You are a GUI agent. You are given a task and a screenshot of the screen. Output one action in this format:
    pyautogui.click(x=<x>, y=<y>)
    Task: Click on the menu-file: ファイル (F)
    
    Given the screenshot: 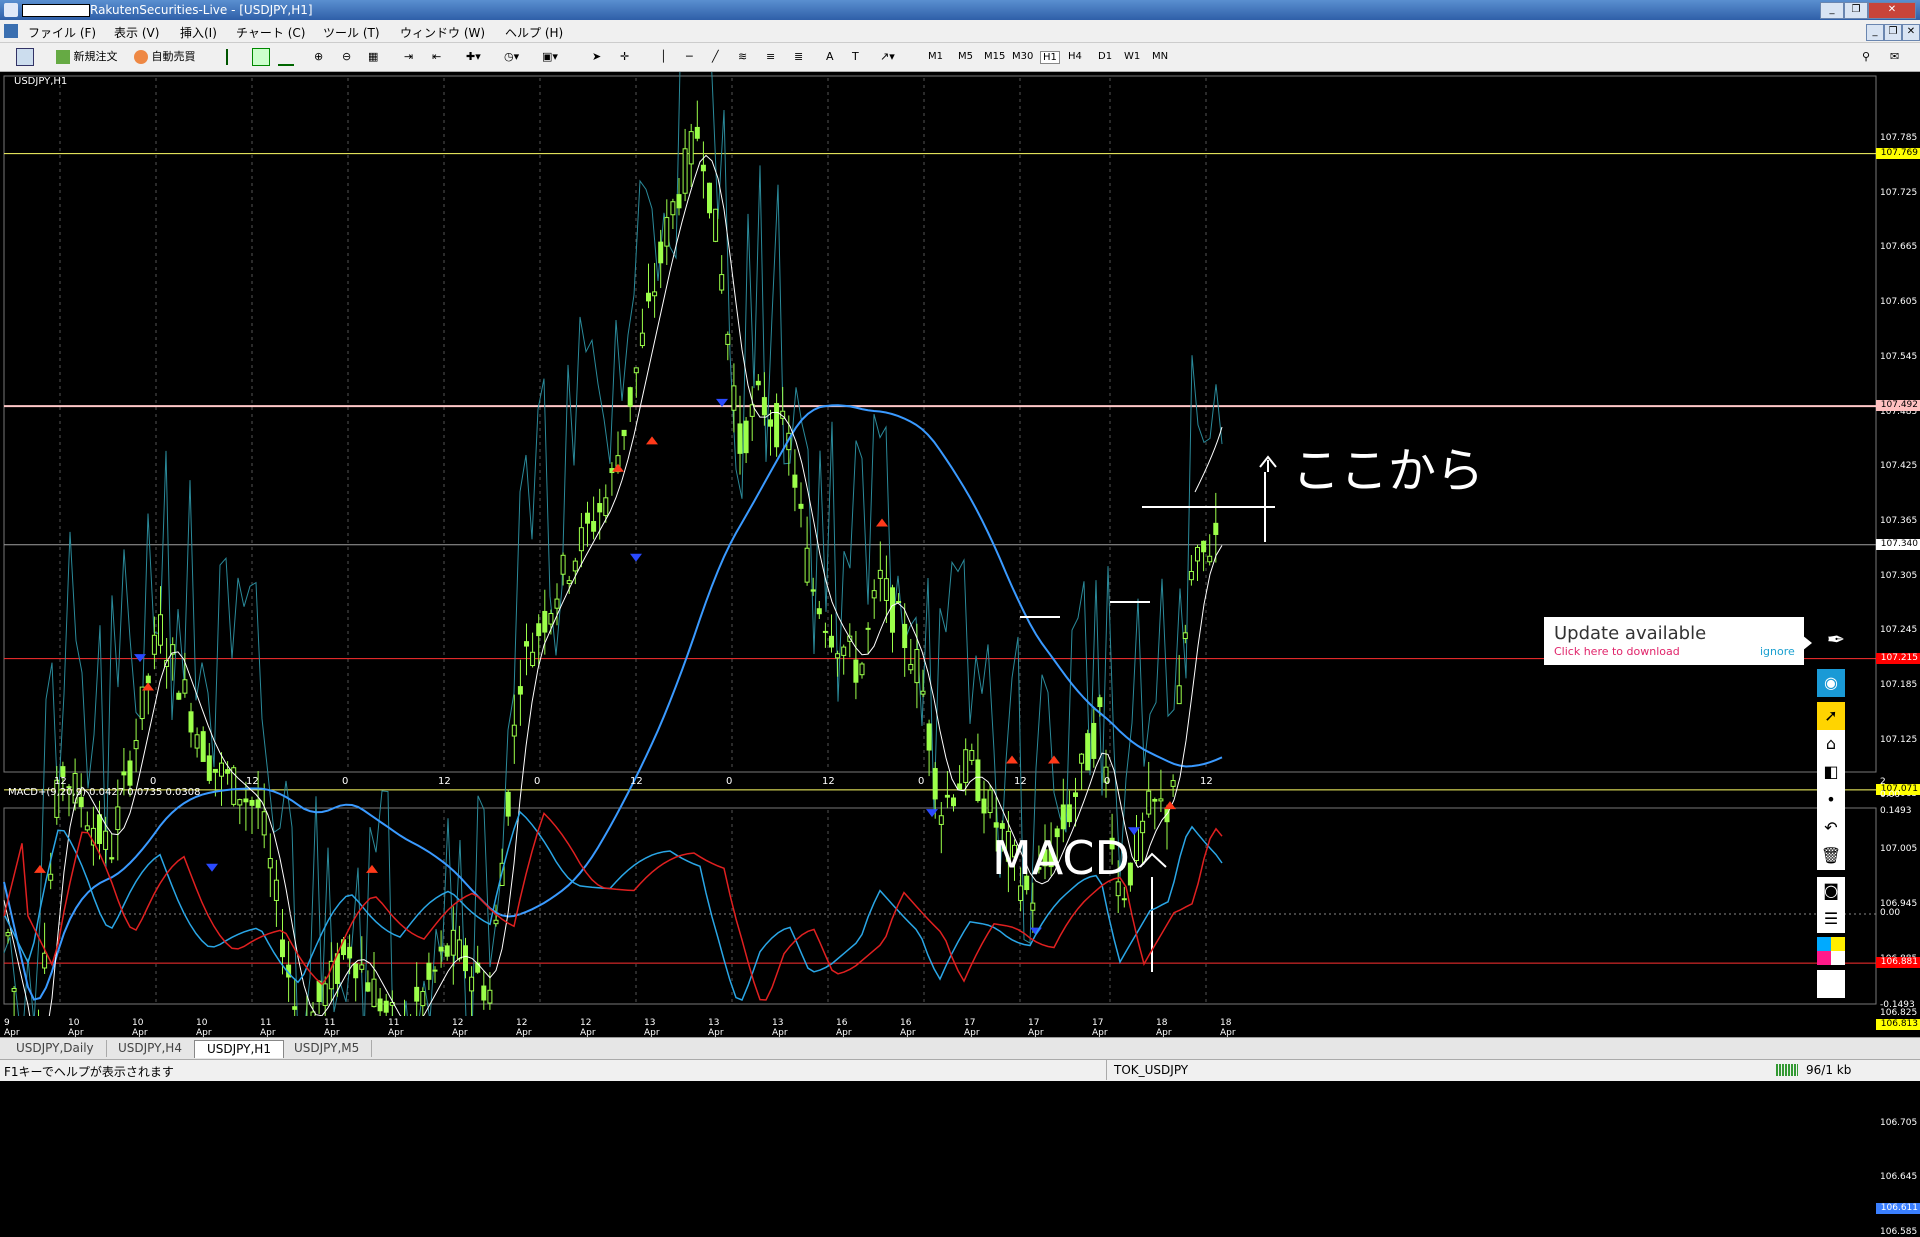 What is the action you would take?
    pyautogui.click(x=62, y=32)
    